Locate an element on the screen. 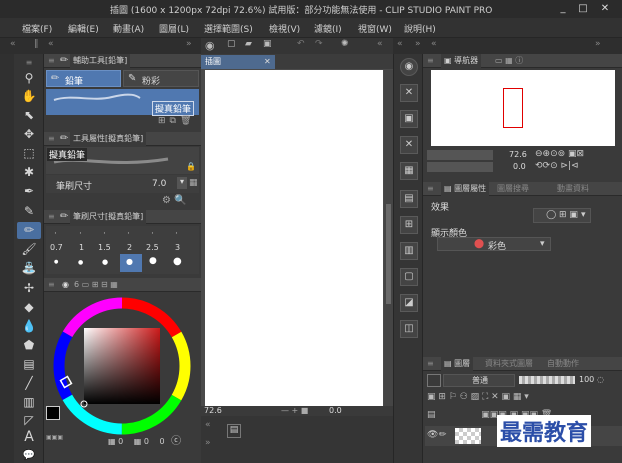 This screenshot has height=463, width=622. brush-size-option: 1 is located at coordinates (81, 247).